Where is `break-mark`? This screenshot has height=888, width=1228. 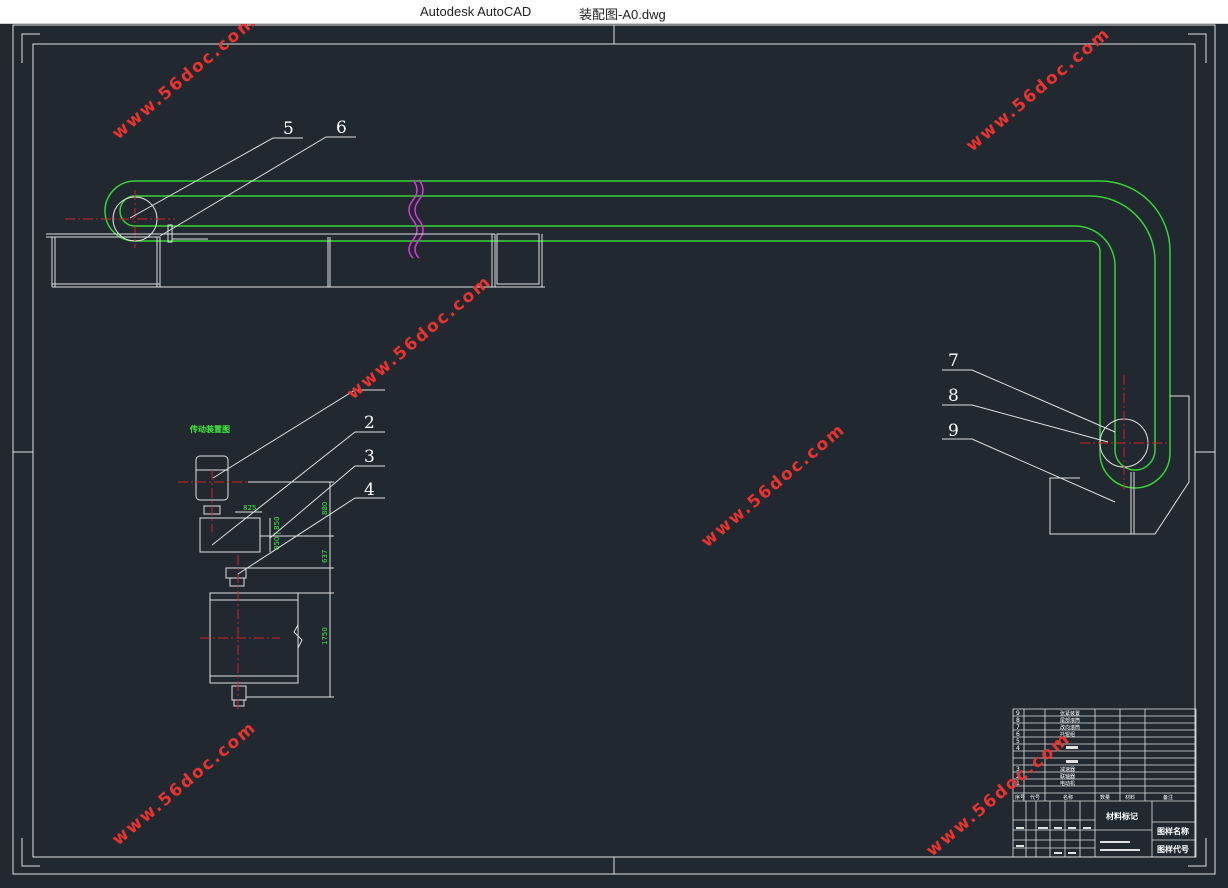
break-mark is located at coordinates (416, 219).